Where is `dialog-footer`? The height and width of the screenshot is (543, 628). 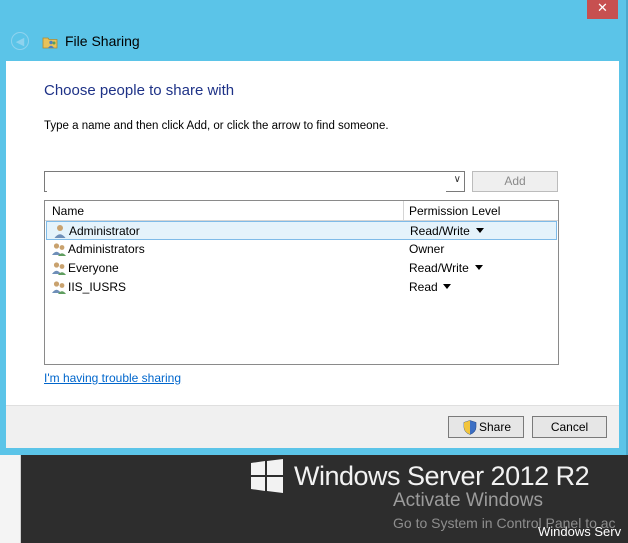
dialog-footer is located at coordinates (312, 426).